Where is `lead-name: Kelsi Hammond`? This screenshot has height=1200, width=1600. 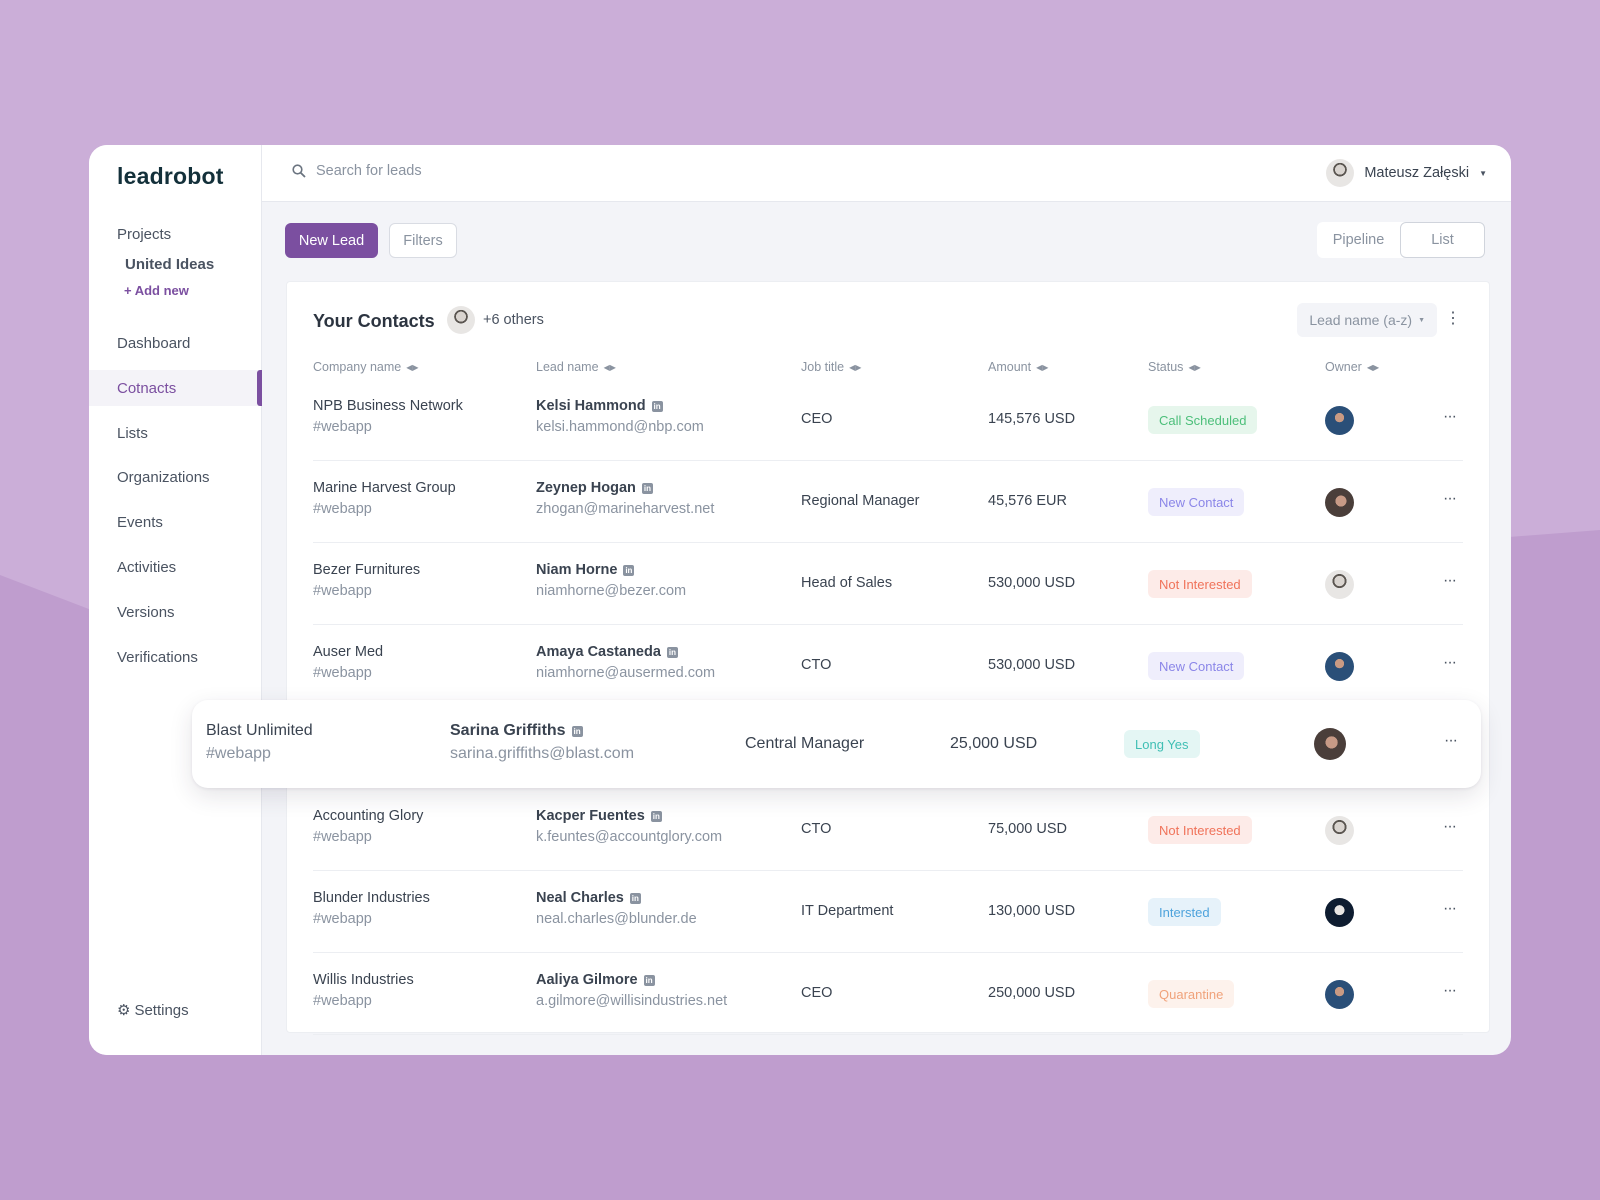 lead-name: Kelsi Hammond is located at coordinates (591, 406).